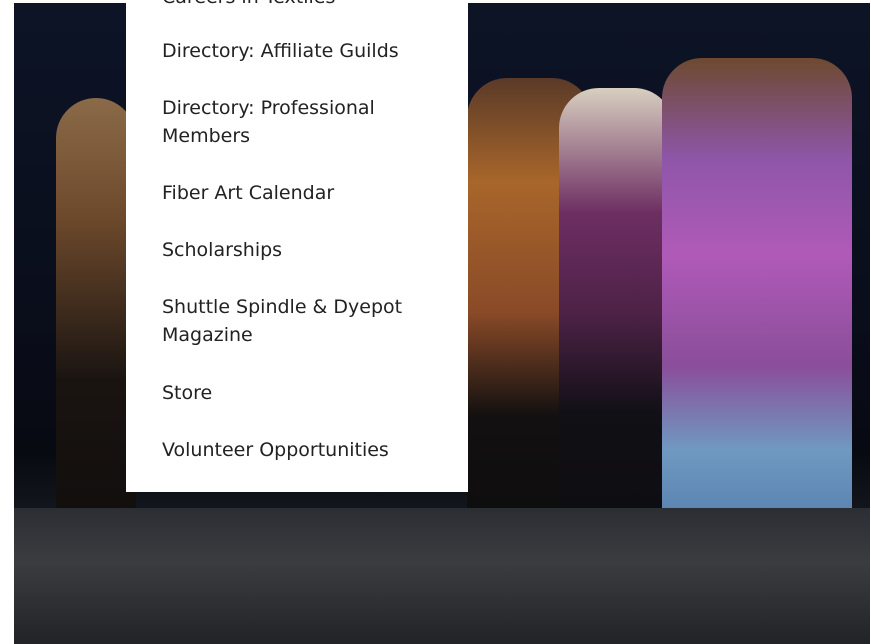 This screenshot has height=644, width=871. I want to click on menu-item-fiber-art-calendar: Fiber Art Calendar, so click(307, 193).